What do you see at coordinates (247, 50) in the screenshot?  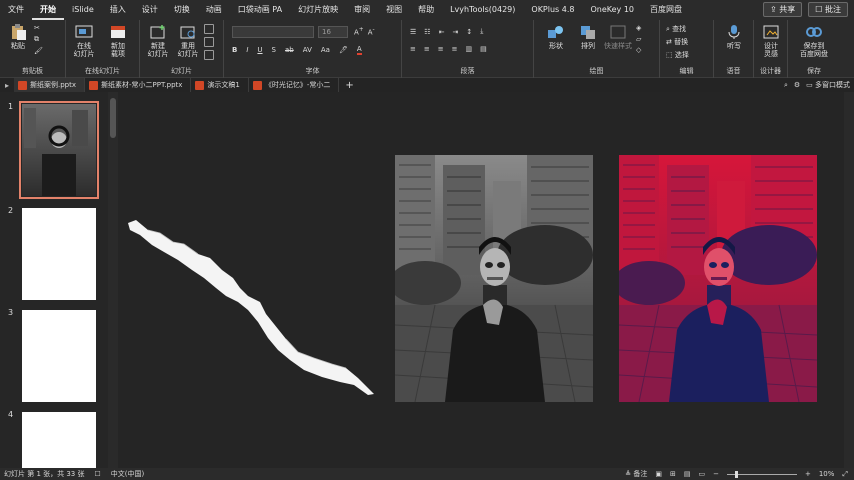 I see `italic-icon: I` at bounding box center [247, 50].